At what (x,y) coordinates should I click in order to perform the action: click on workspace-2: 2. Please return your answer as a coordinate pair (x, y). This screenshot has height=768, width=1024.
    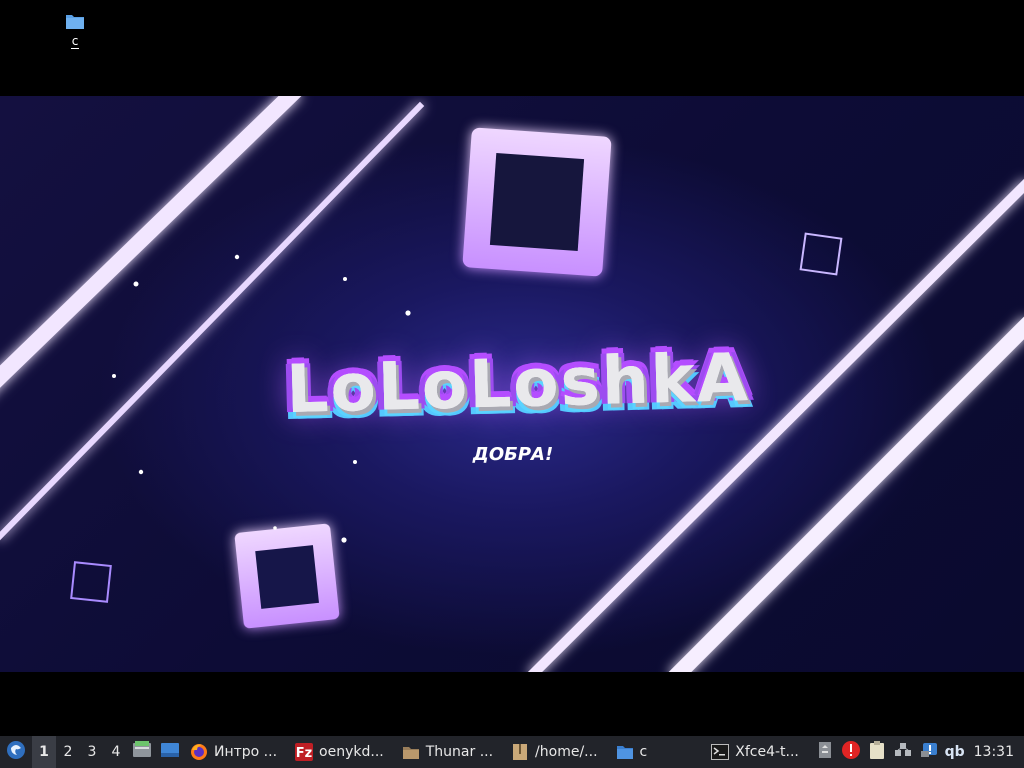
    Looking at the image, I should click on (68, 752).